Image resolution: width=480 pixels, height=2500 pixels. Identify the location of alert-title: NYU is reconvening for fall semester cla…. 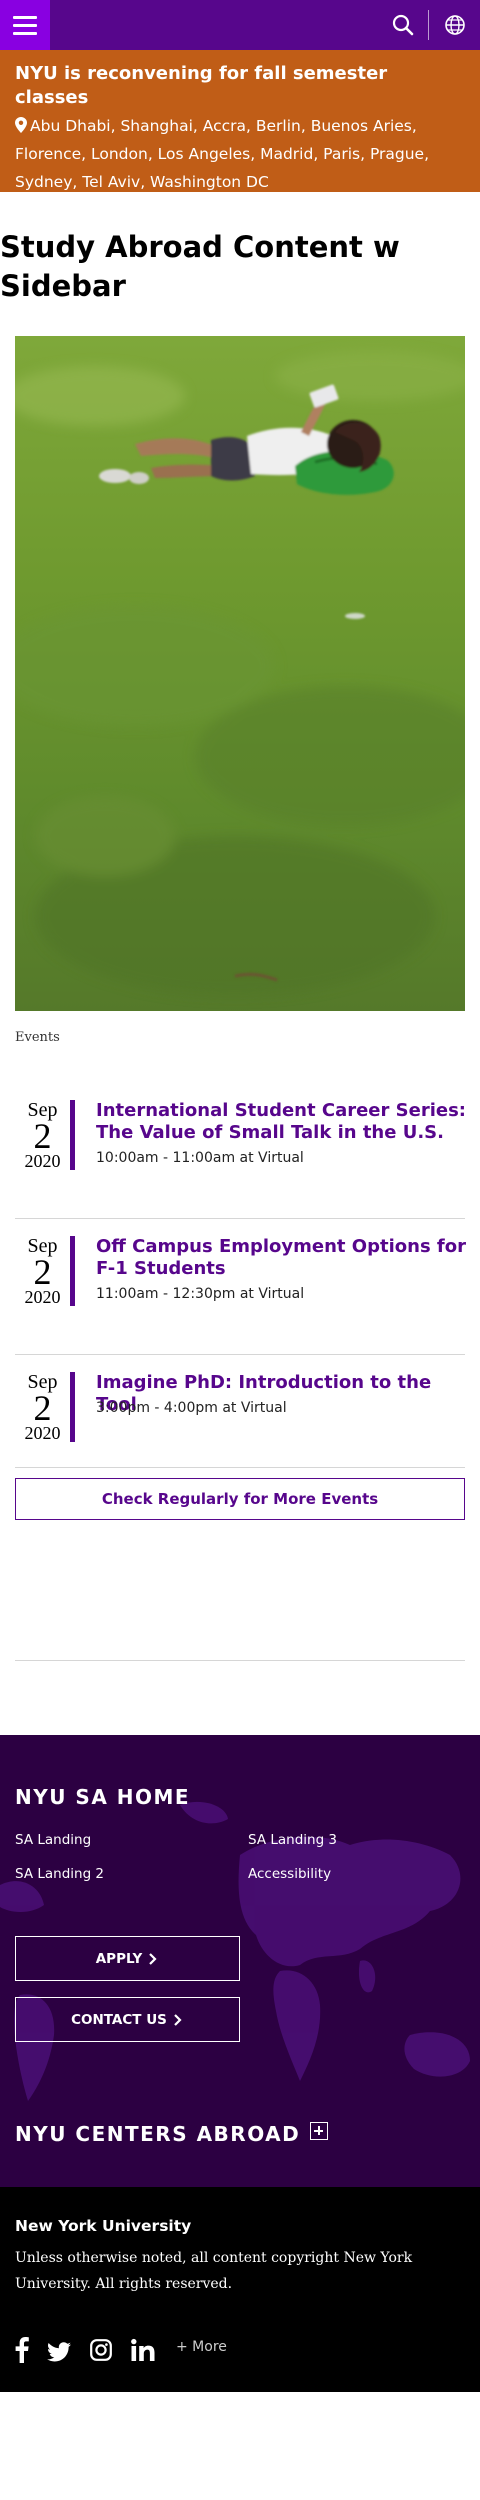
(201, 85).